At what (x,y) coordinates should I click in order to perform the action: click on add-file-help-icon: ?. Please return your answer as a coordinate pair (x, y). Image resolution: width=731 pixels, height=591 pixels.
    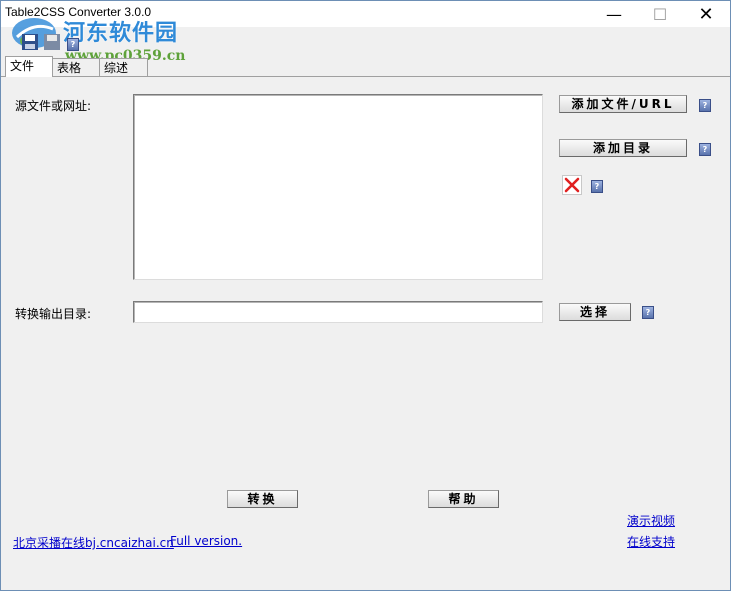
    Looking at the image, I should click on (705, 105).